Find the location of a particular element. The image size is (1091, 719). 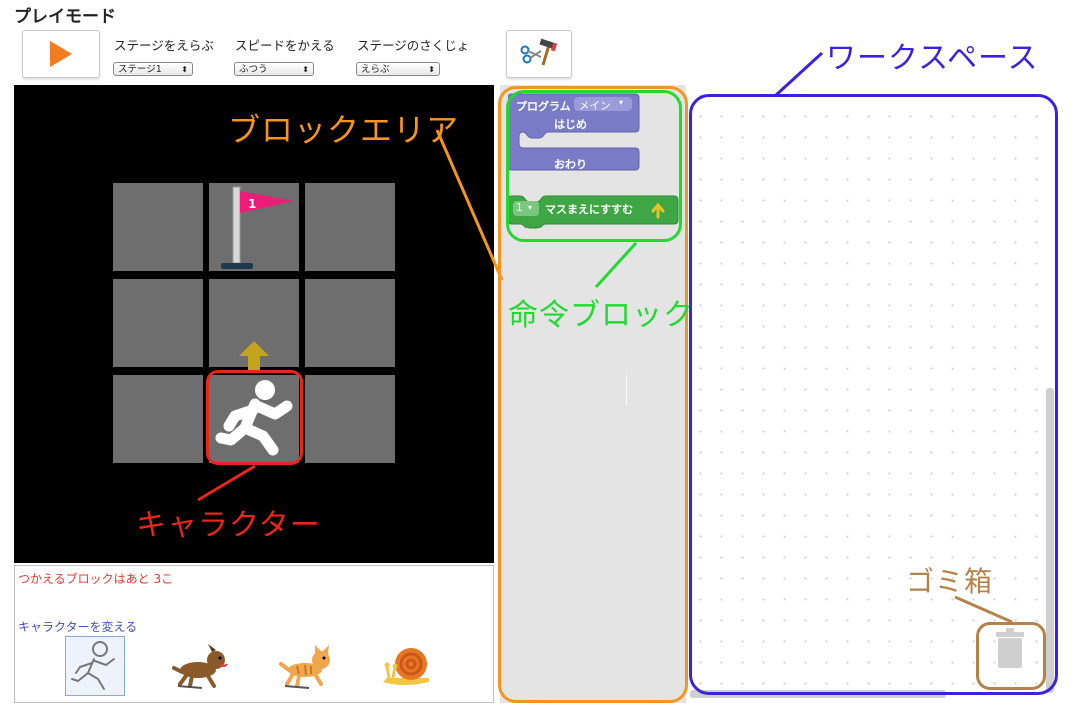

trash-annotation: ゴミ箱 is located at coordinates (950, 581).